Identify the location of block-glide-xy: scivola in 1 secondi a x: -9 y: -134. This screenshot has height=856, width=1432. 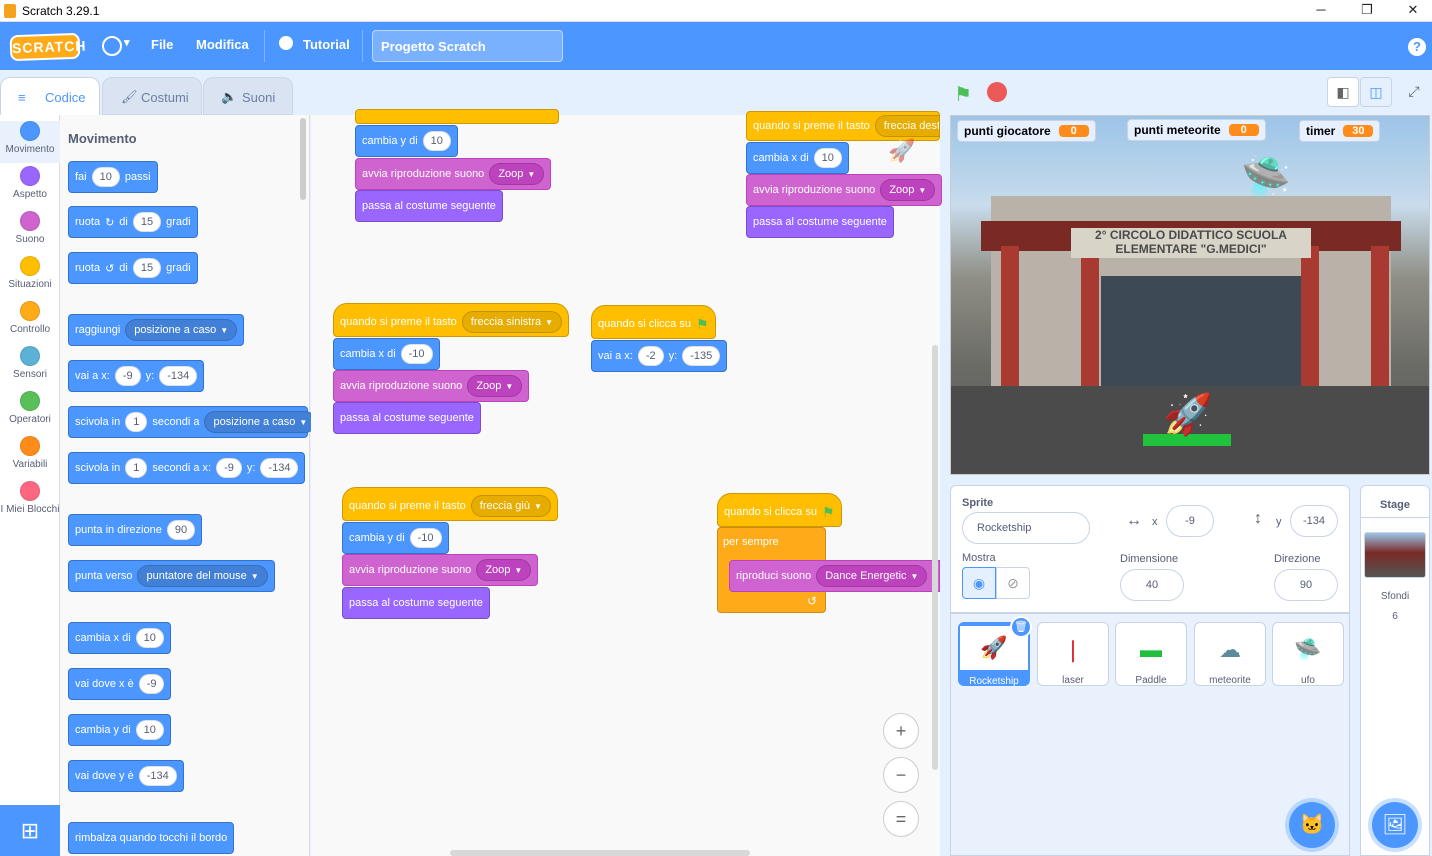
(187, 468).